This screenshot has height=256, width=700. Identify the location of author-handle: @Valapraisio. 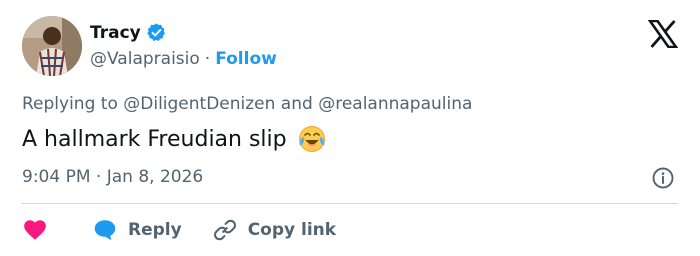
(145, 59).